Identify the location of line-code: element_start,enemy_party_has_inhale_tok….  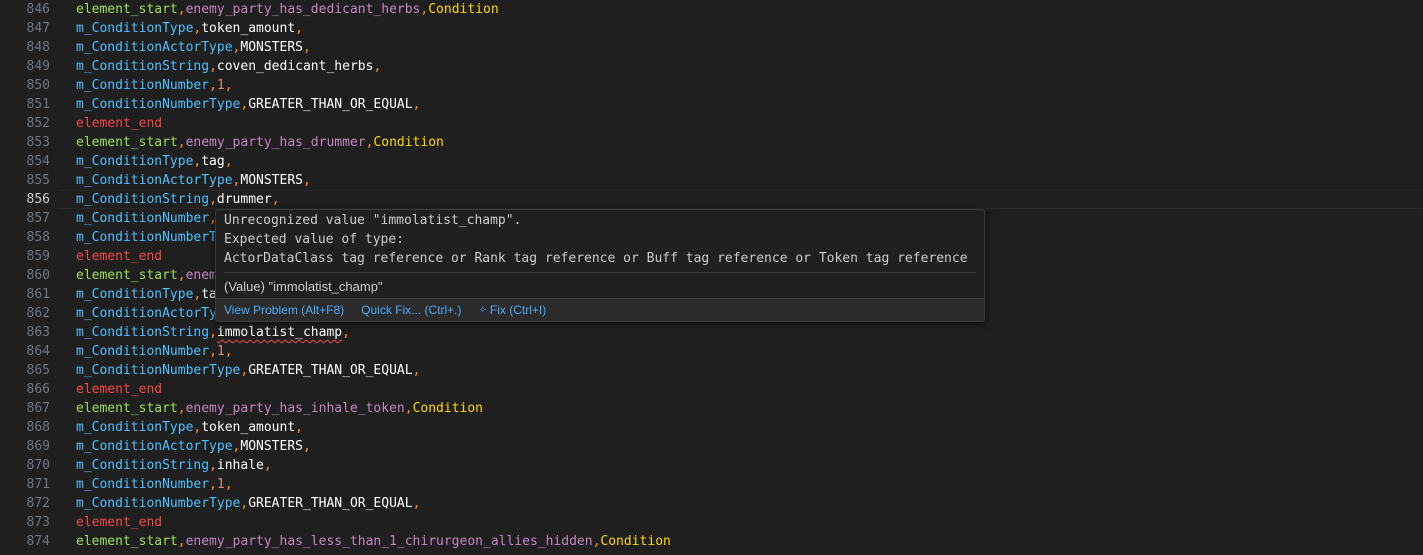
(279, 408).